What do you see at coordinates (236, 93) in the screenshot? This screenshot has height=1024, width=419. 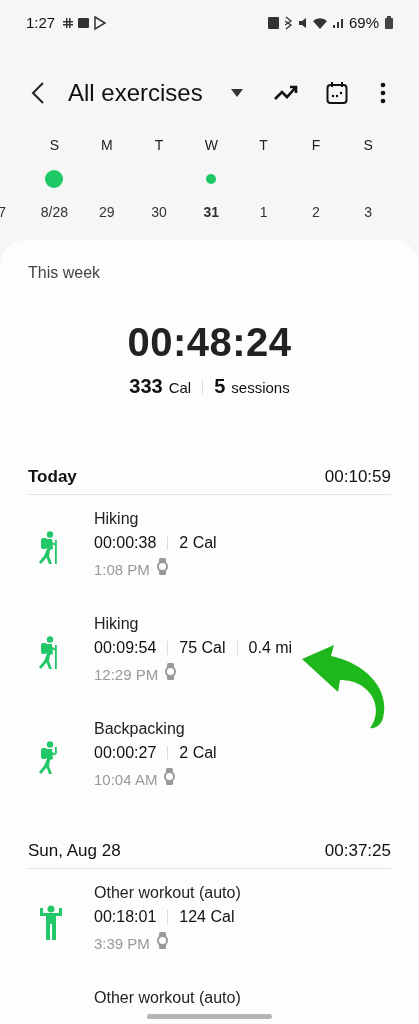 I see `dropdown-caret-icon` at bounding box center [236, 93].